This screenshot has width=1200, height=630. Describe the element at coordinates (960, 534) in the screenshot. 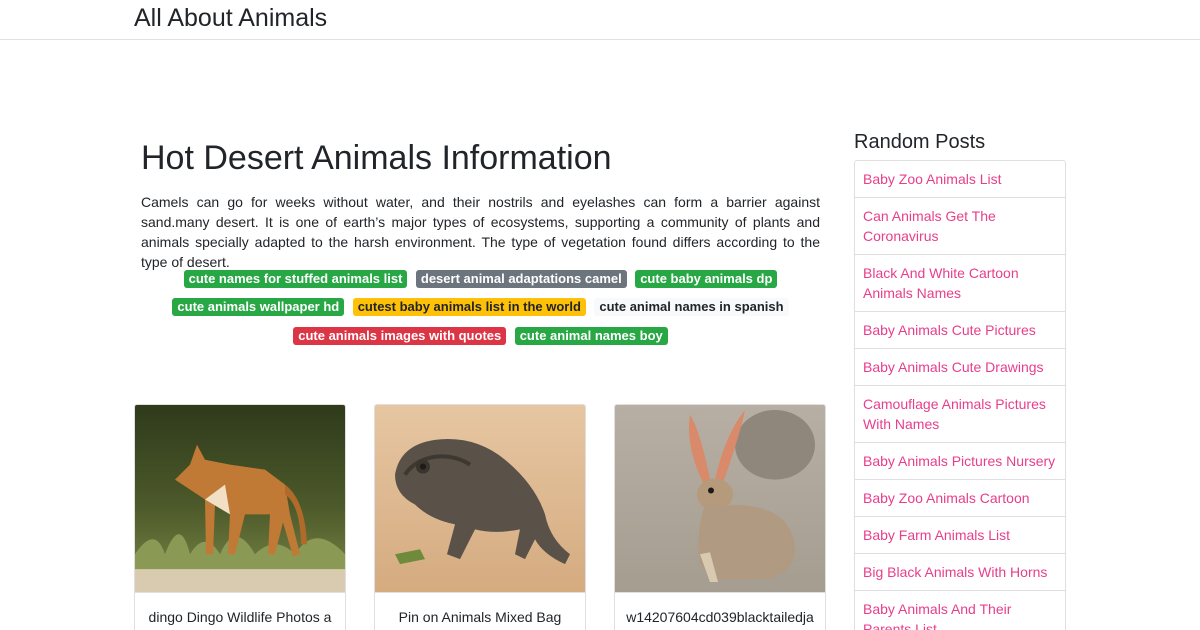

I see `sidebar-post-link: Baby Farm Animals List` at that location.